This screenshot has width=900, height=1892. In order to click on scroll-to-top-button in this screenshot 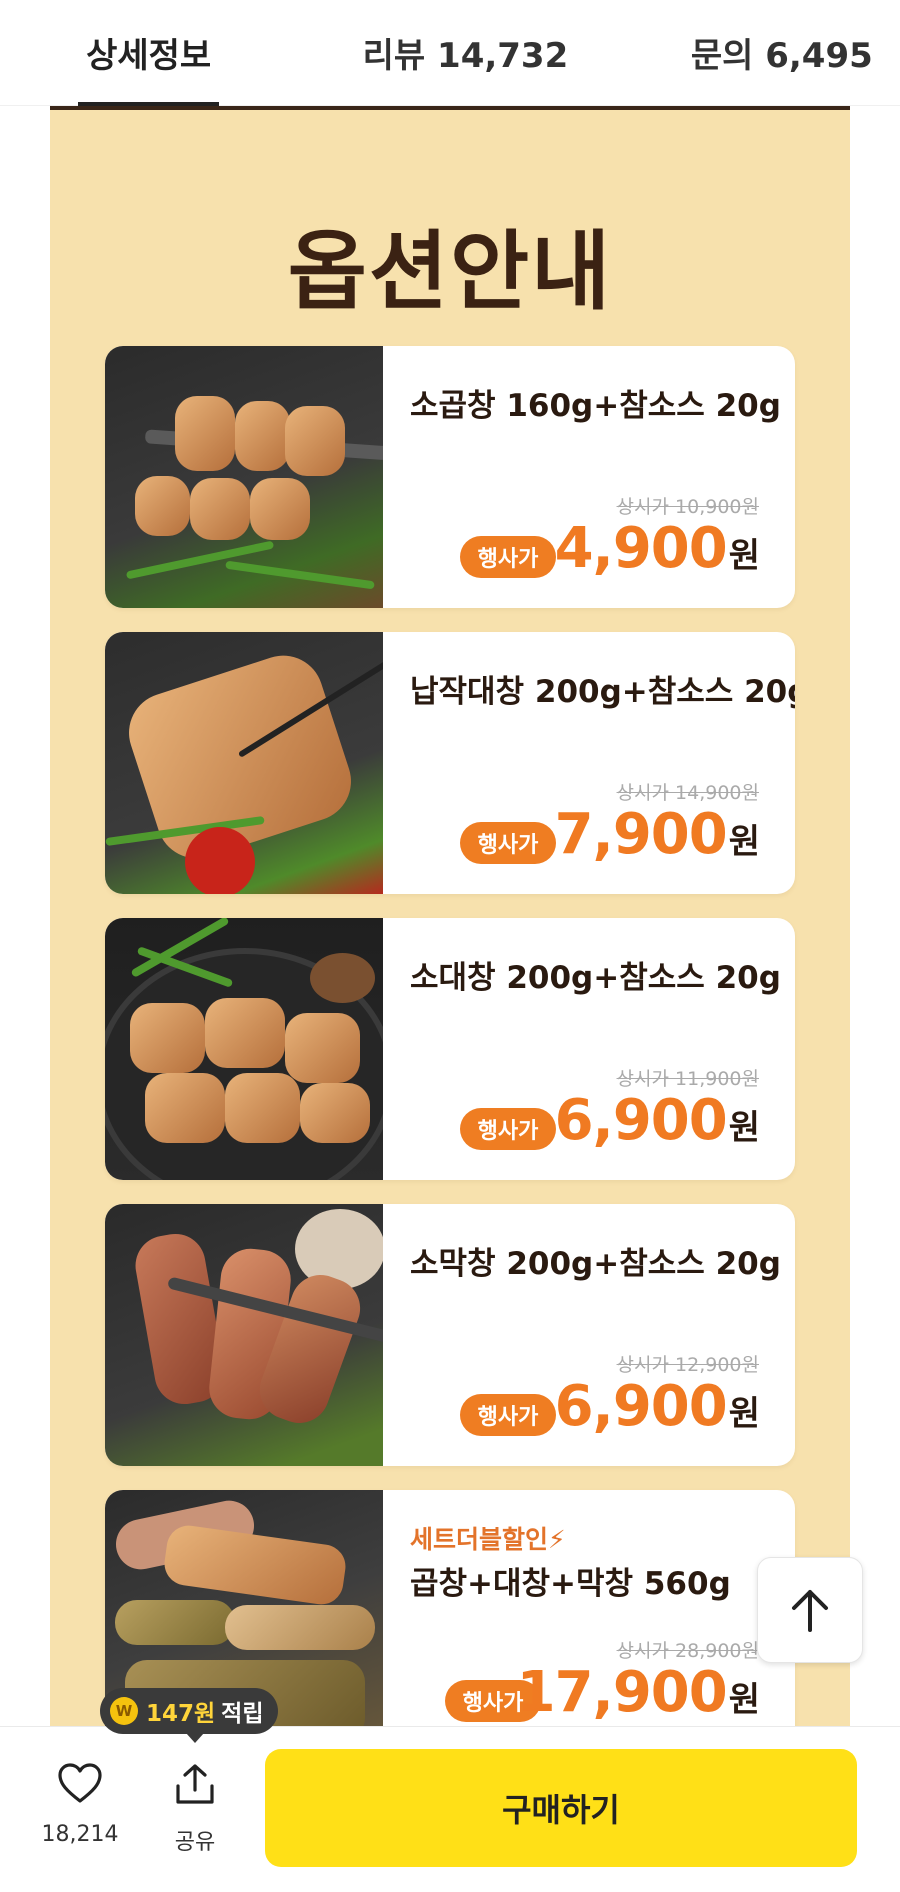, I will do `click(810, 1610)`.